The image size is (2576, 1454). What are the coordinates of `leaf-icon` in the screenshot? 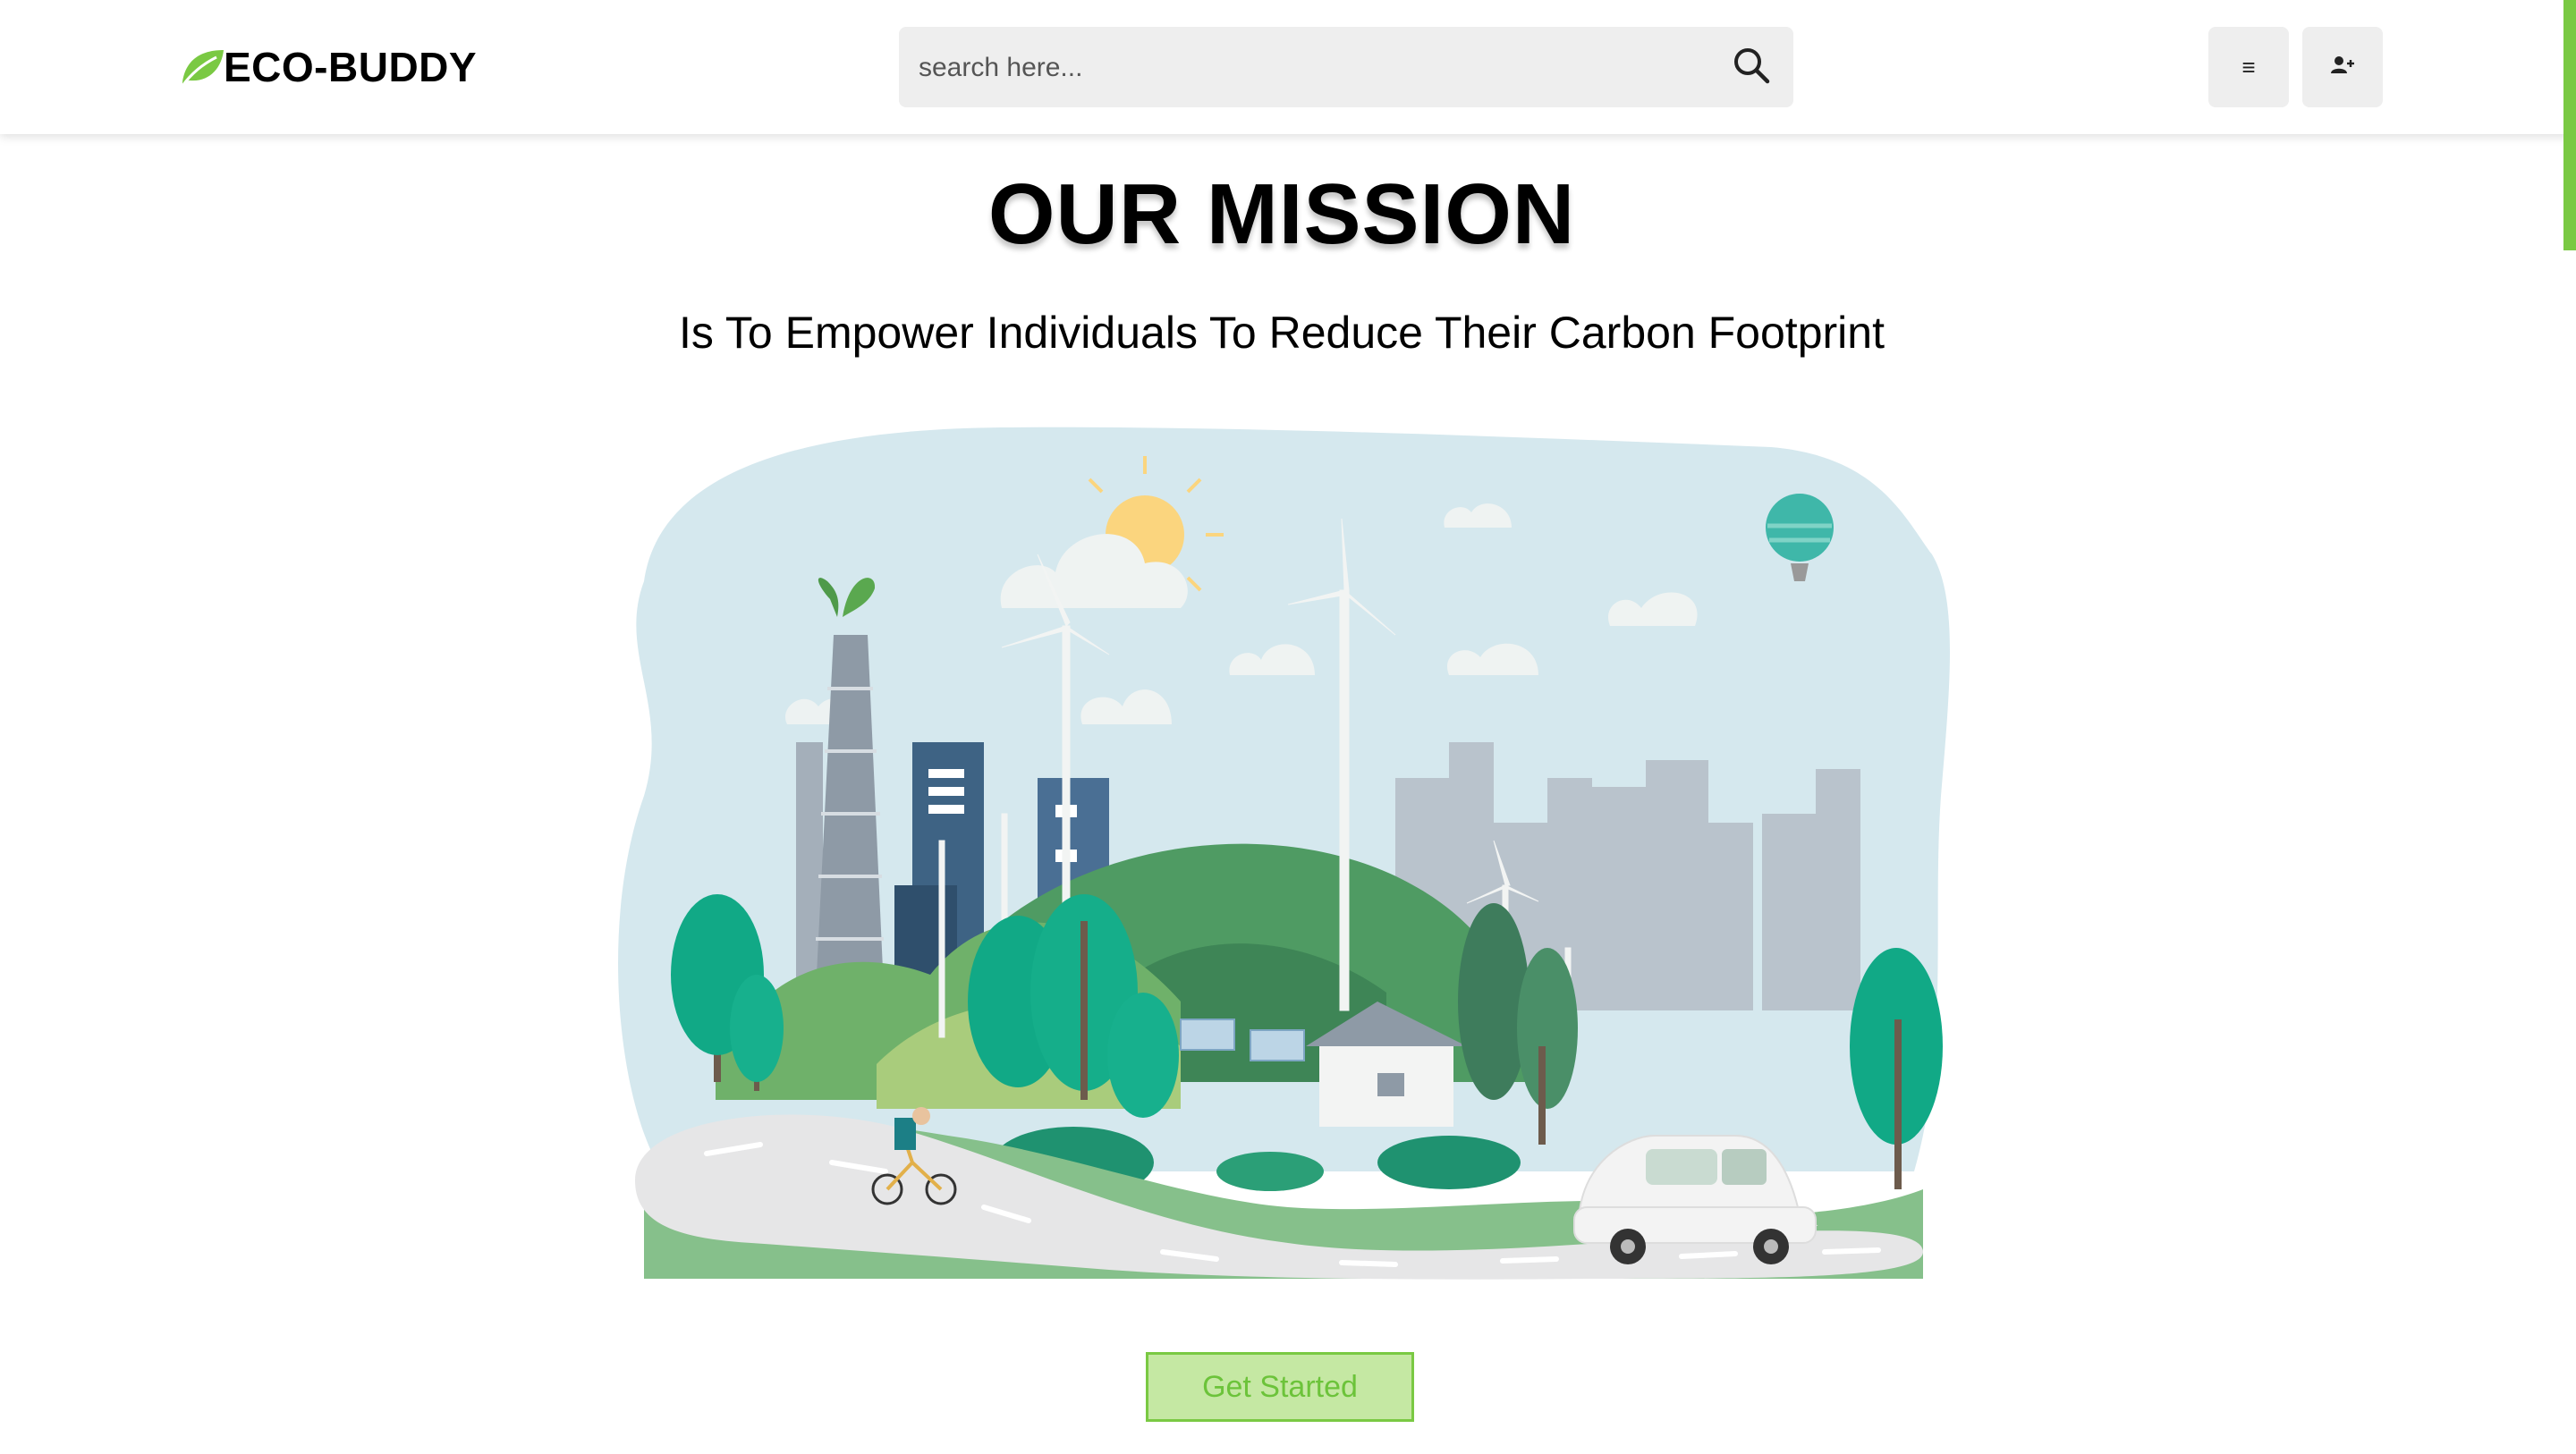 It's located at (201, 67).